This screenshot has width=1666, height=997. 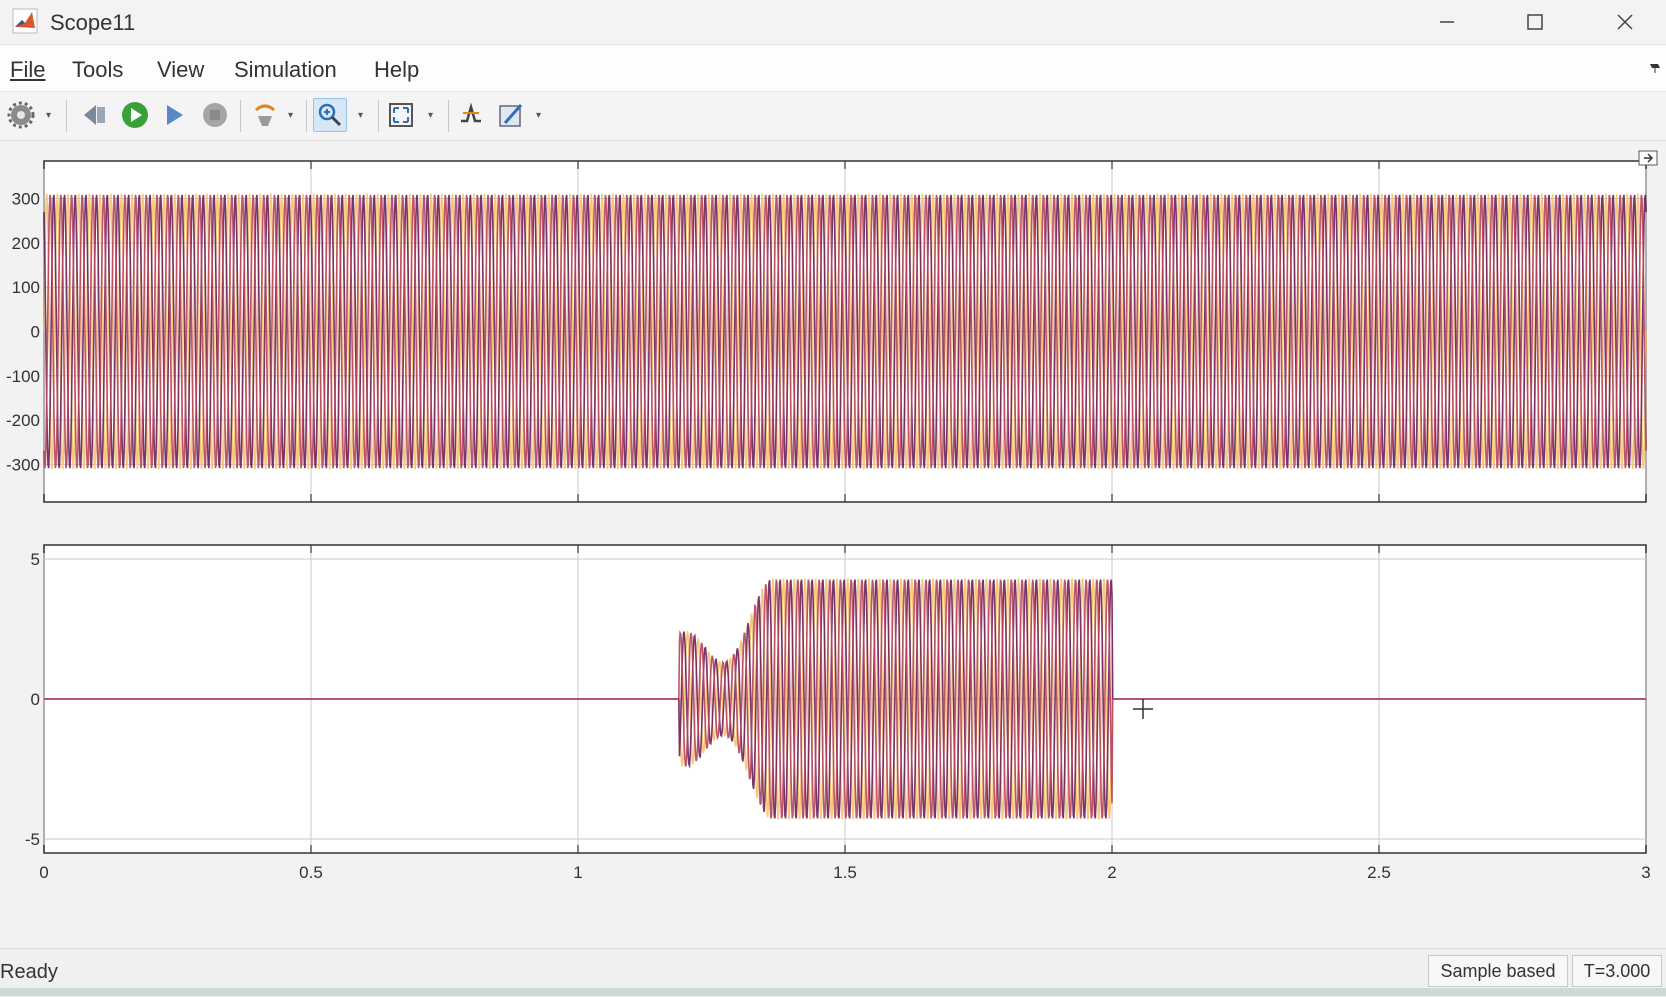 I want to click on highlight-button, so click(x=265, y=115).